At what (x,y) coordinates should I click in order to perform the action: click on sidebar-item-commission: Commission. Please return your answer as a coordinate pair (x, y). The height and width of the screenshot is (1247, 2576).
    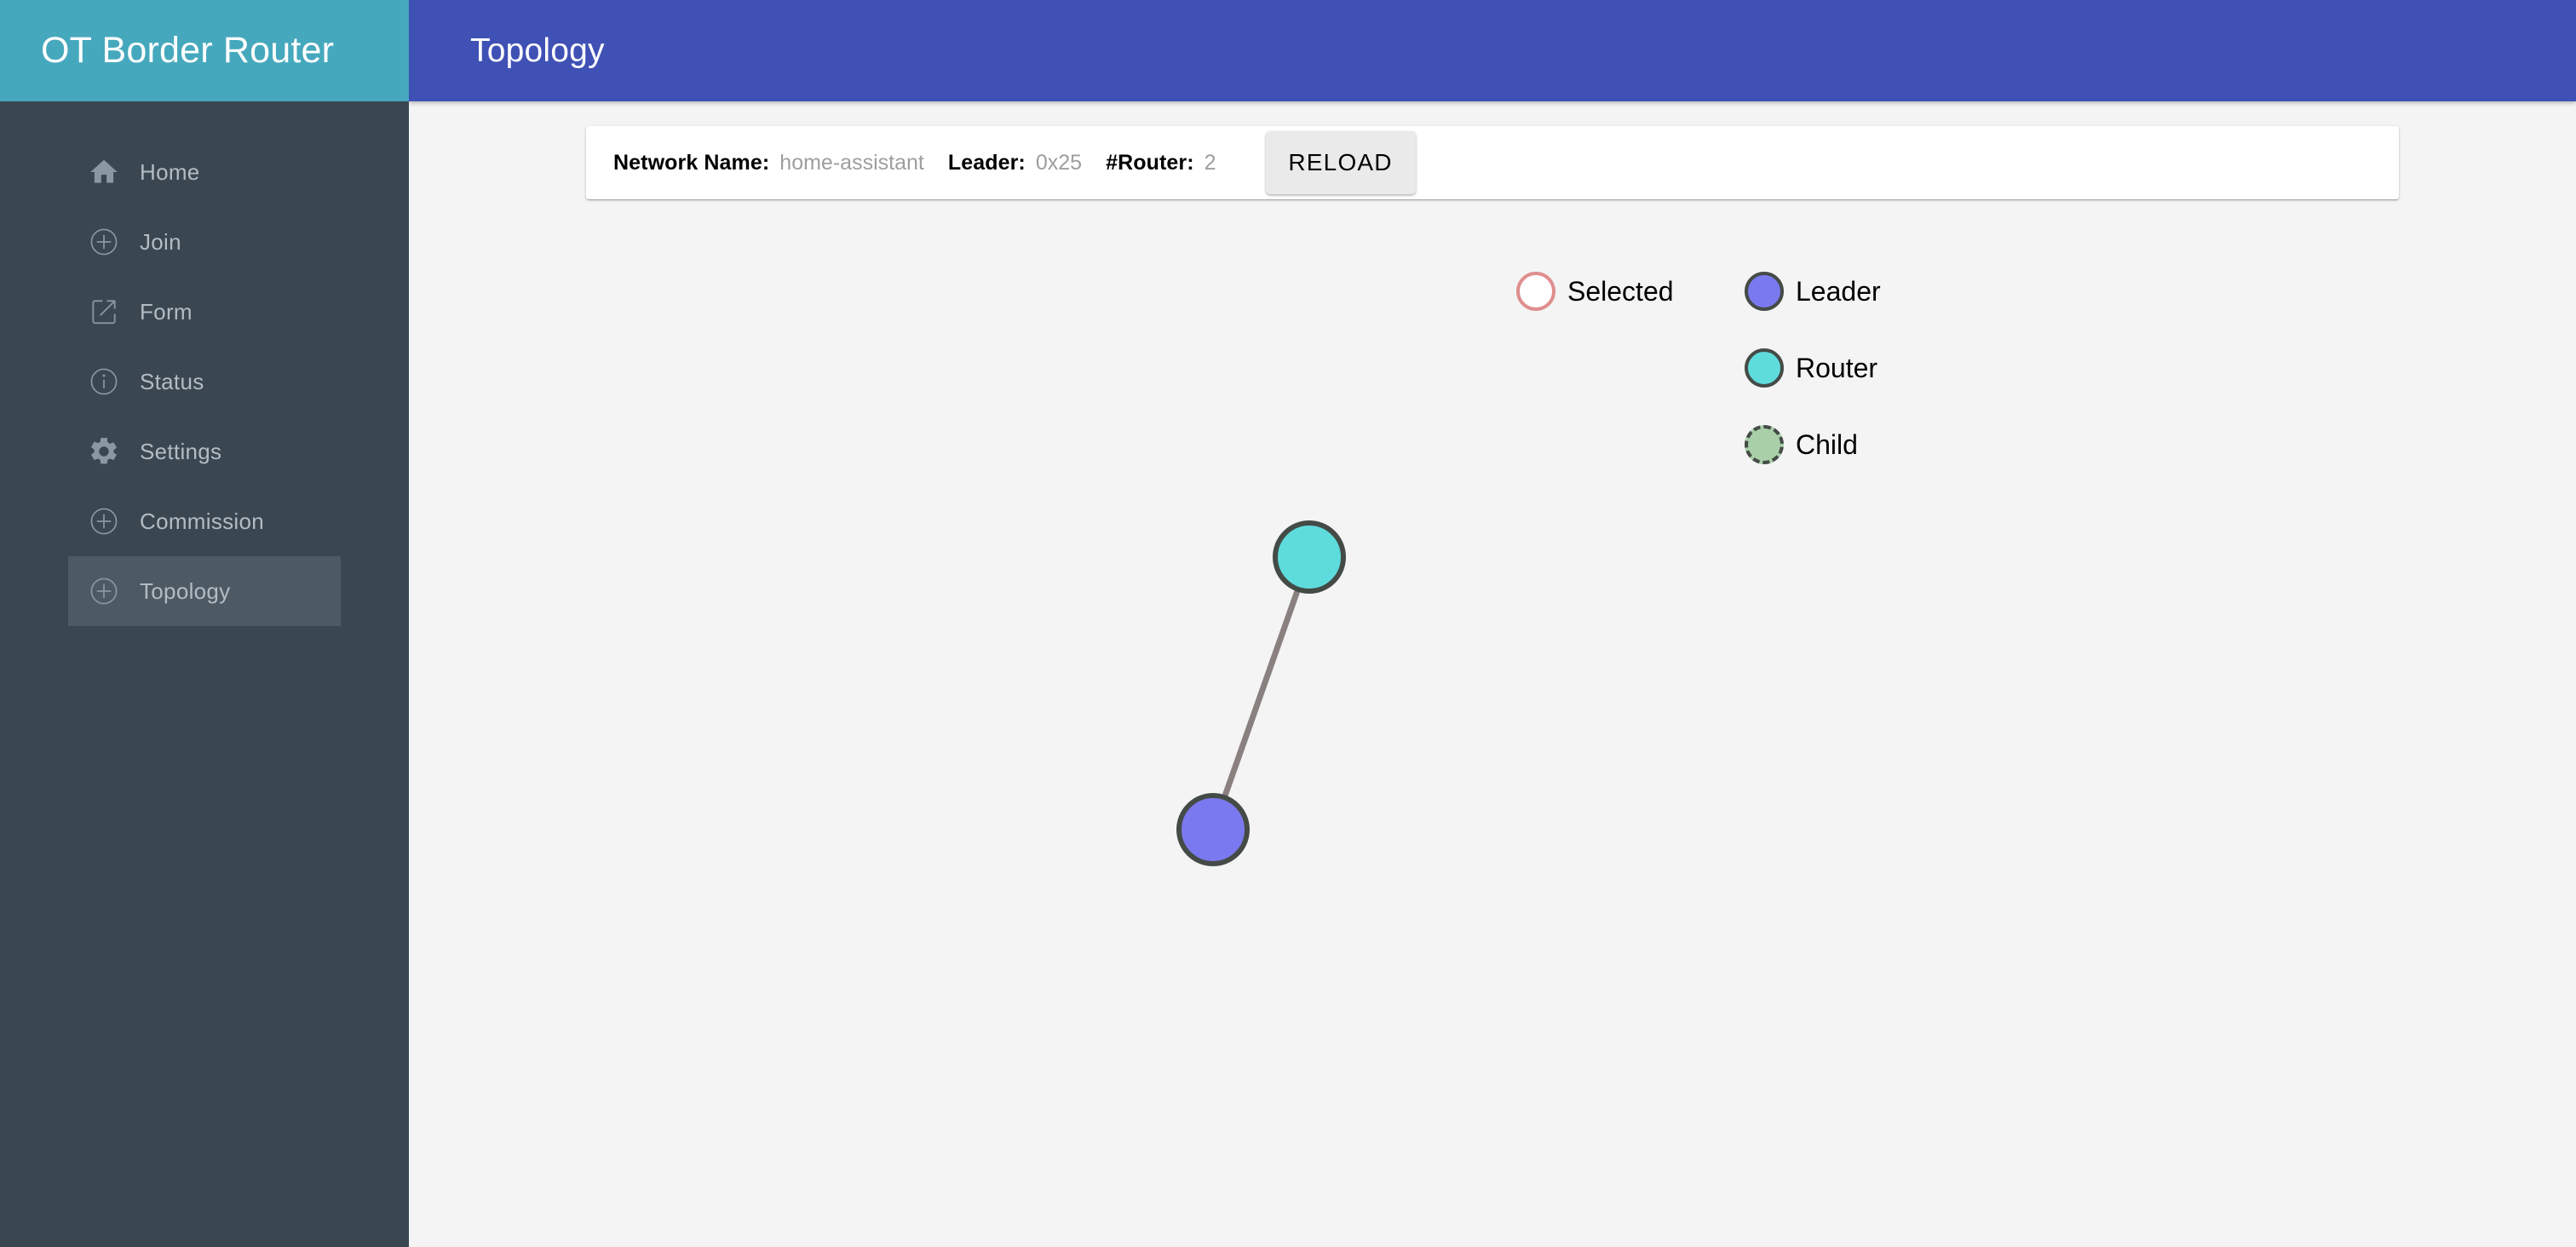
    Looking at the image, I should click on (205, 521).